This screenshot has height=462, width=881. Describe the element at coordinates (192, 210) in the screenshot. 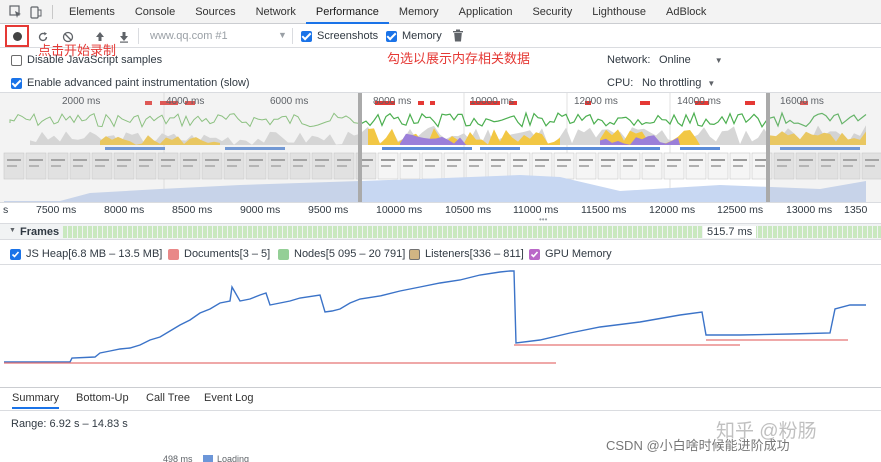

I see `timeline-tick-label: 8500 ms` at that location.